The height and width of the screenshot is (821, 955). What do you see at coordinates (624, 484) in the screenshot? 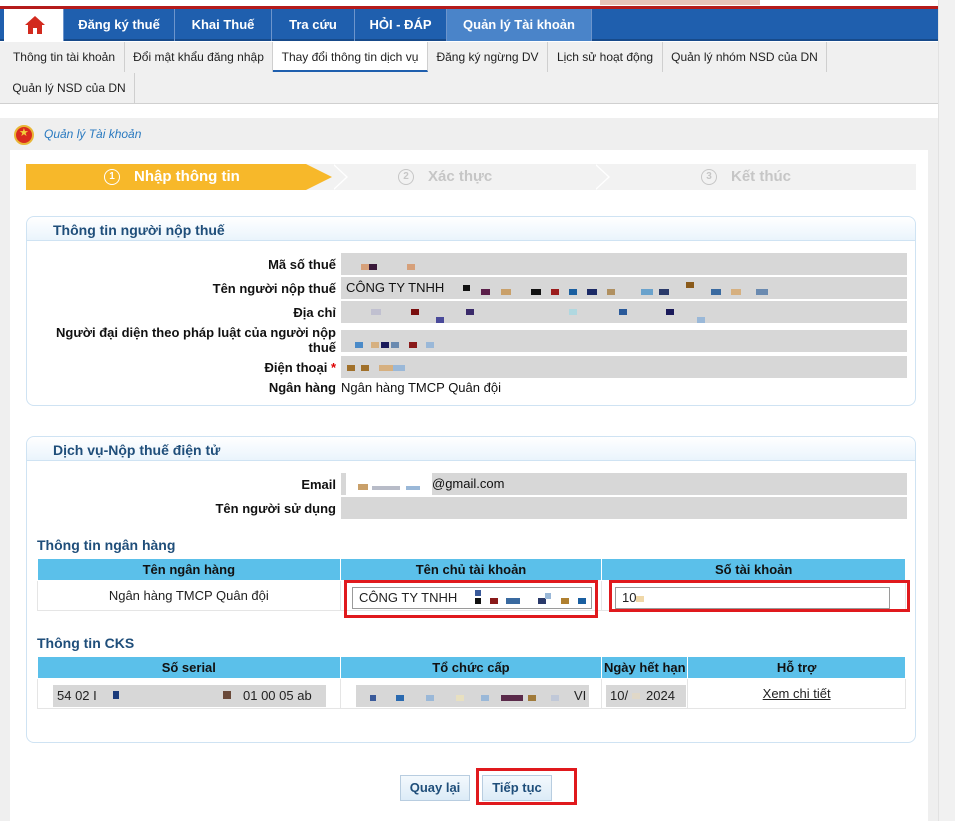
I see `field-email: @gmail.com` at bounding box center [624, 484].